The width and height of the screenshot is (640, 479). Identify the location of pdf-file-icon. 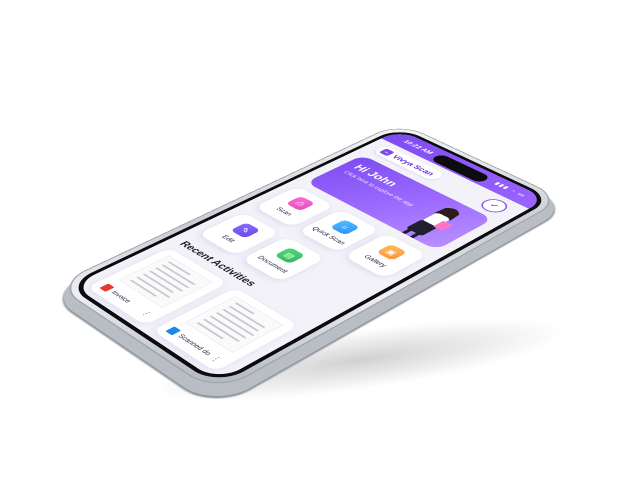
(106, 287).